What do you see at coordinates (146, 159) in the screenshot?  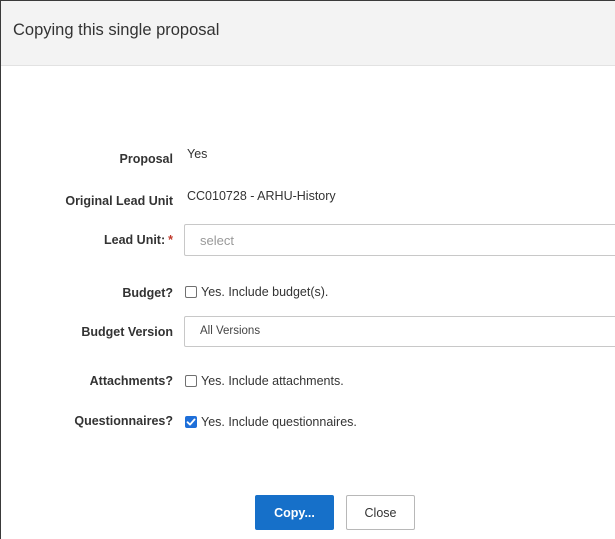 I see `proposal-label: Proposal` at bounding box center [146, 159].